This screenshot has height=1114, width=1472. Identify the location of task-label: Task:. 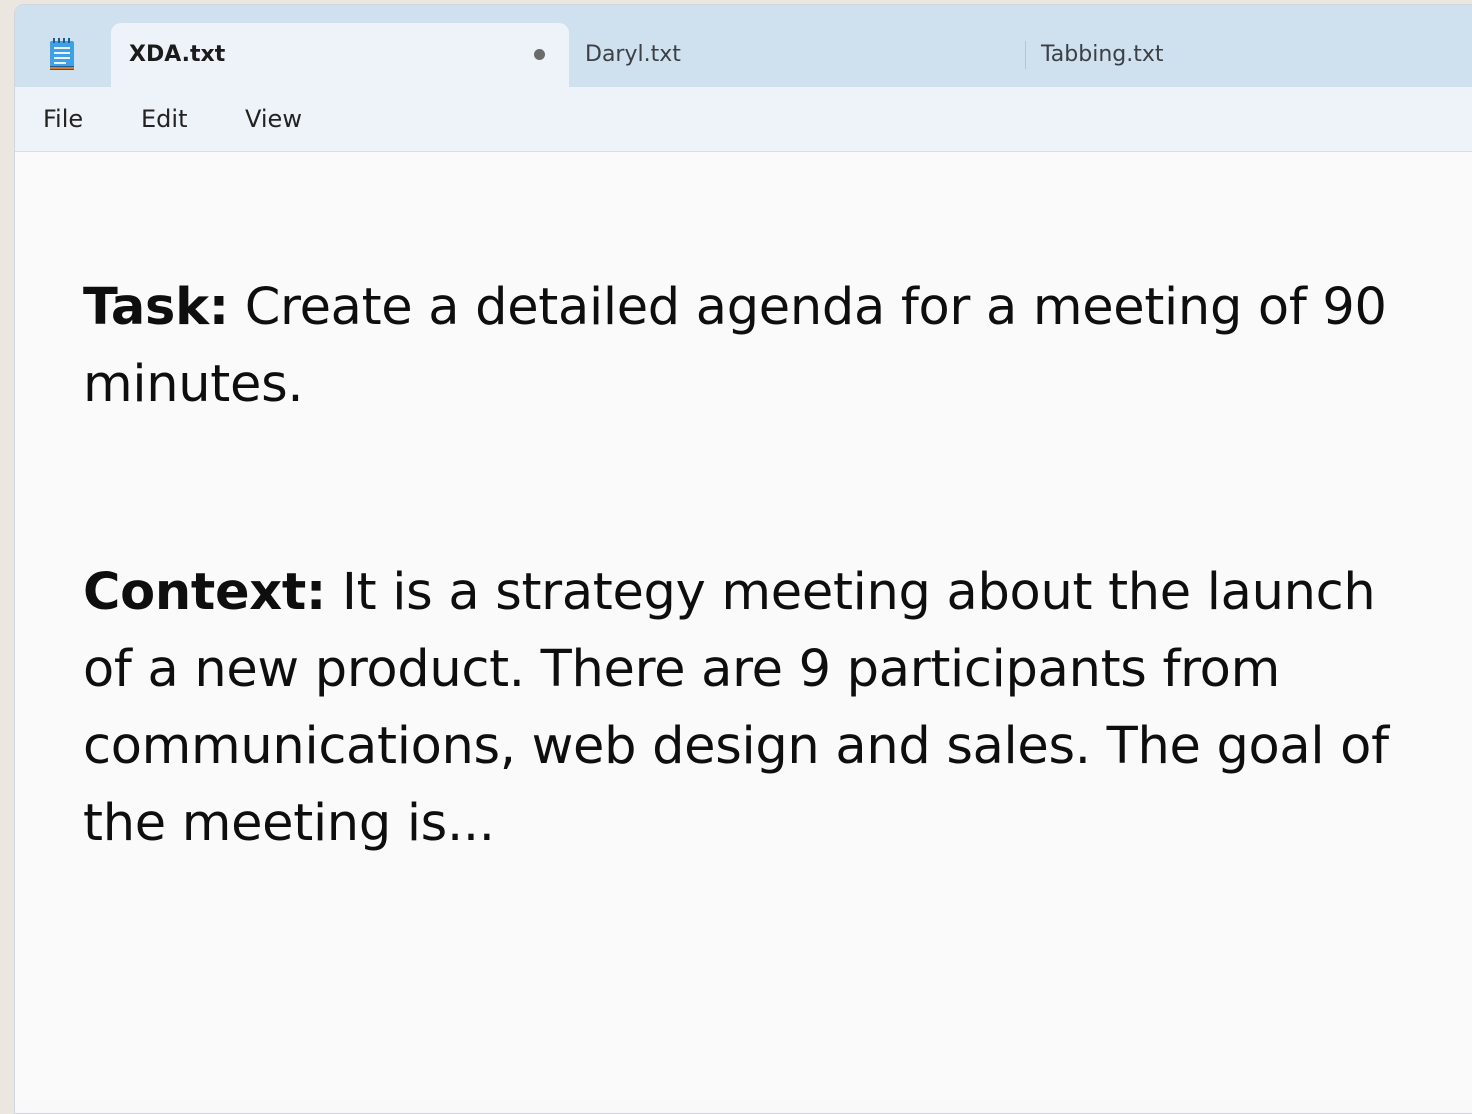
(156, 307).